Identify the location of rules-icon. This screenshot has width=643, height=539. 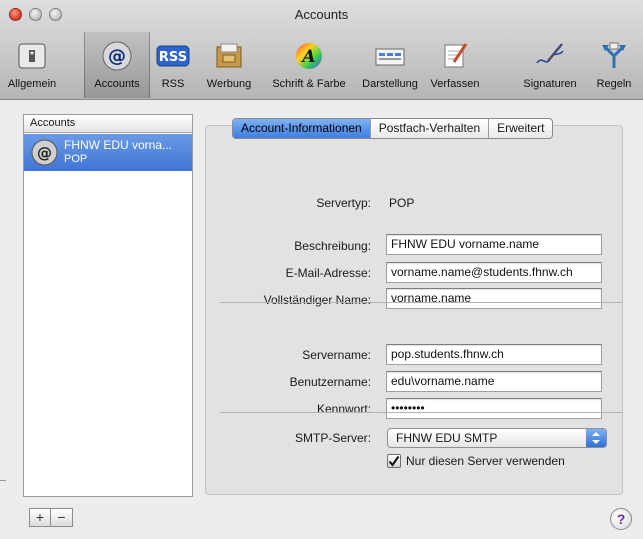
(614, 56).